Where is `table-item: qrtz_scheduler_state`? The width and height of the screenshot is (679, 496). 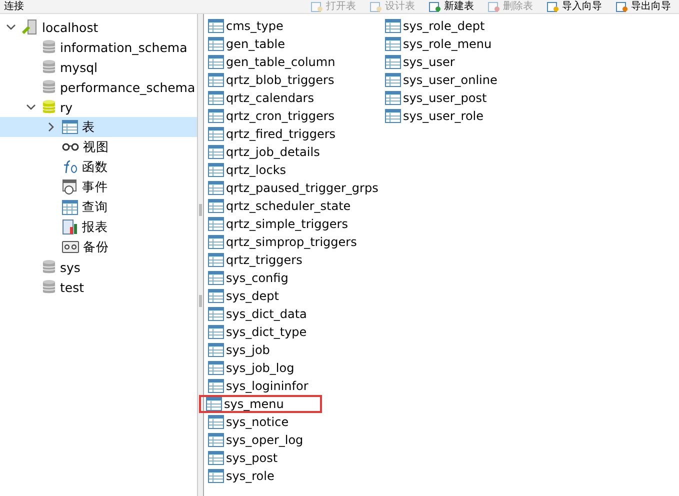
table-item: qrtz_scheduler_state is located at coordinates (294, 206).